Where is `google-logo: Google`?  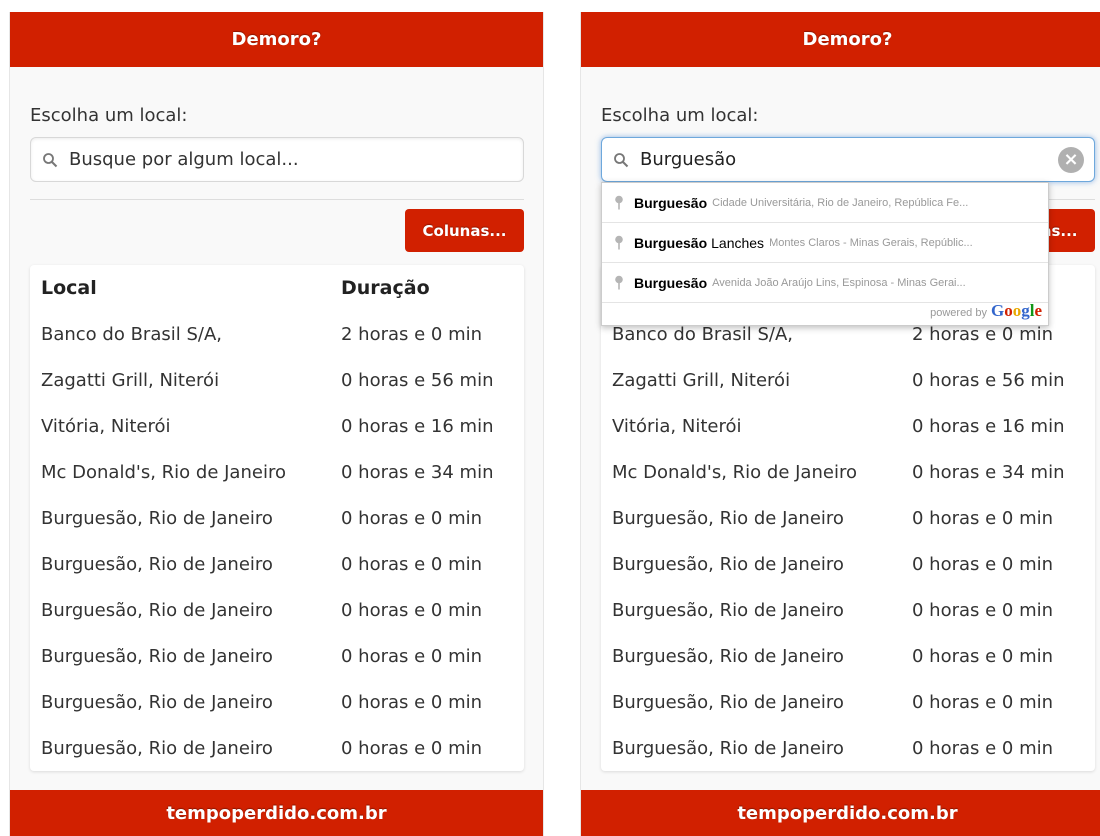
google-logo: Google is located at coordinates (1016, 310).